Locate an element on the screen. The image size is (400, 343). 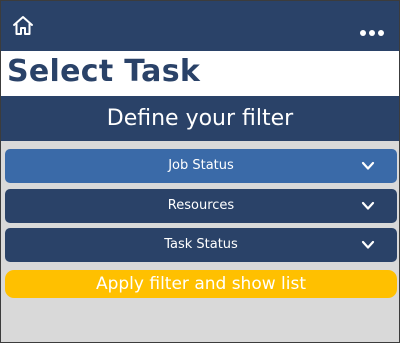
filter-label: Resources is located at coordinates (201, 205).